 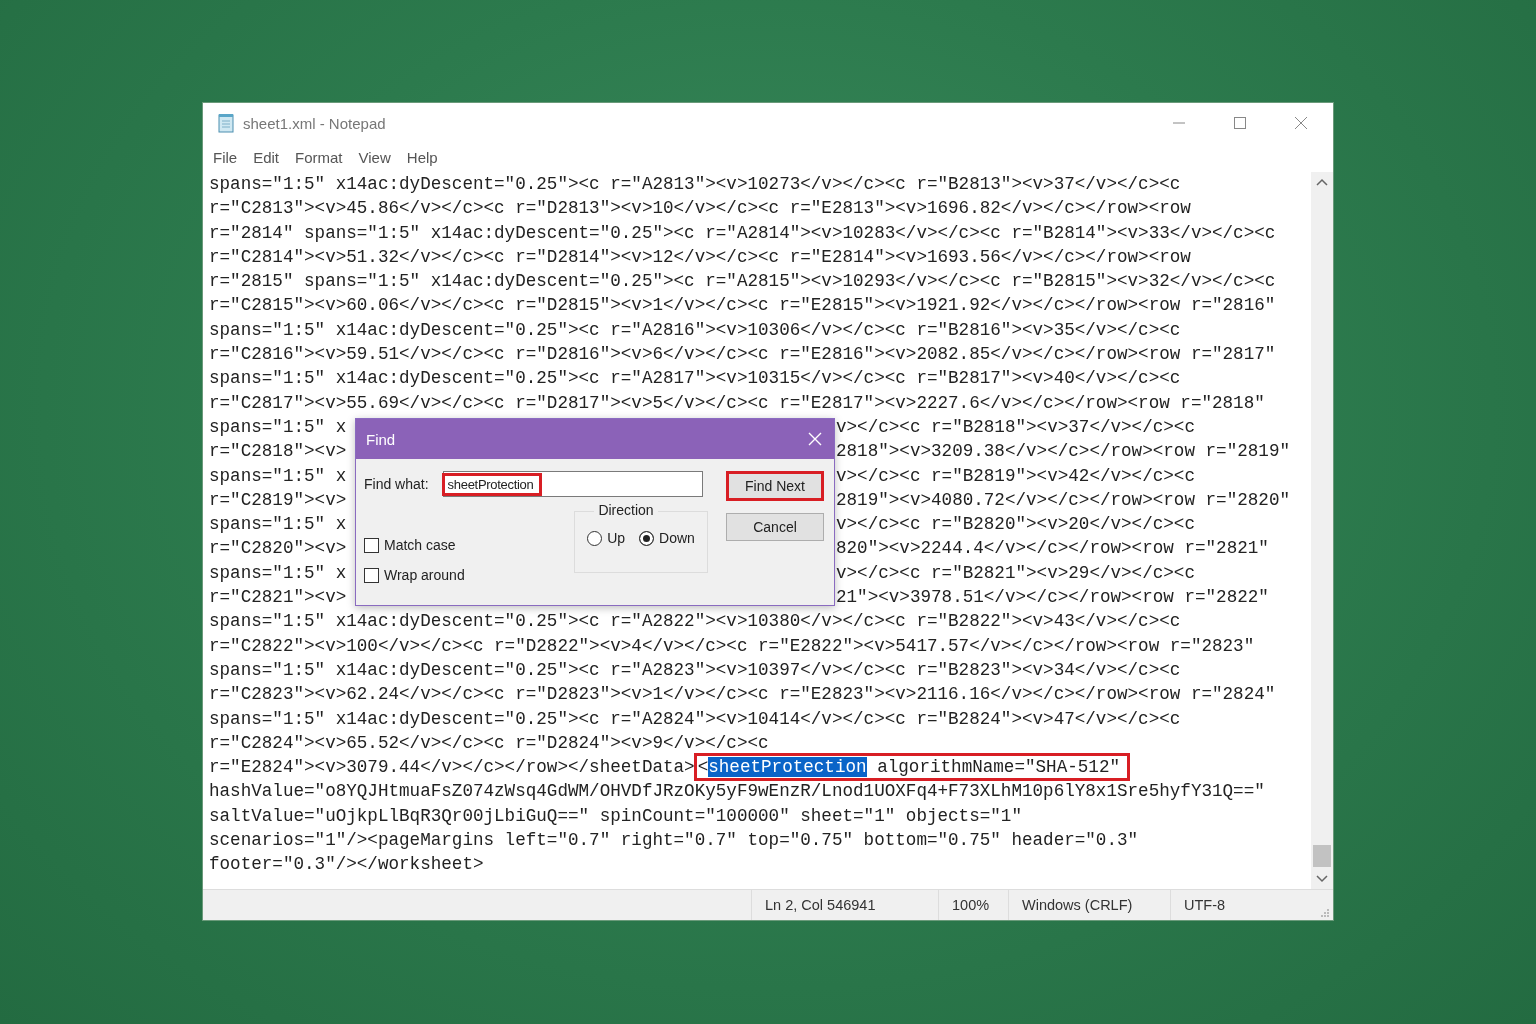 What do you see at coordinates (973, 905) in the screenshot?
I see `status-text: 100%` at bounding box center [973, 905].